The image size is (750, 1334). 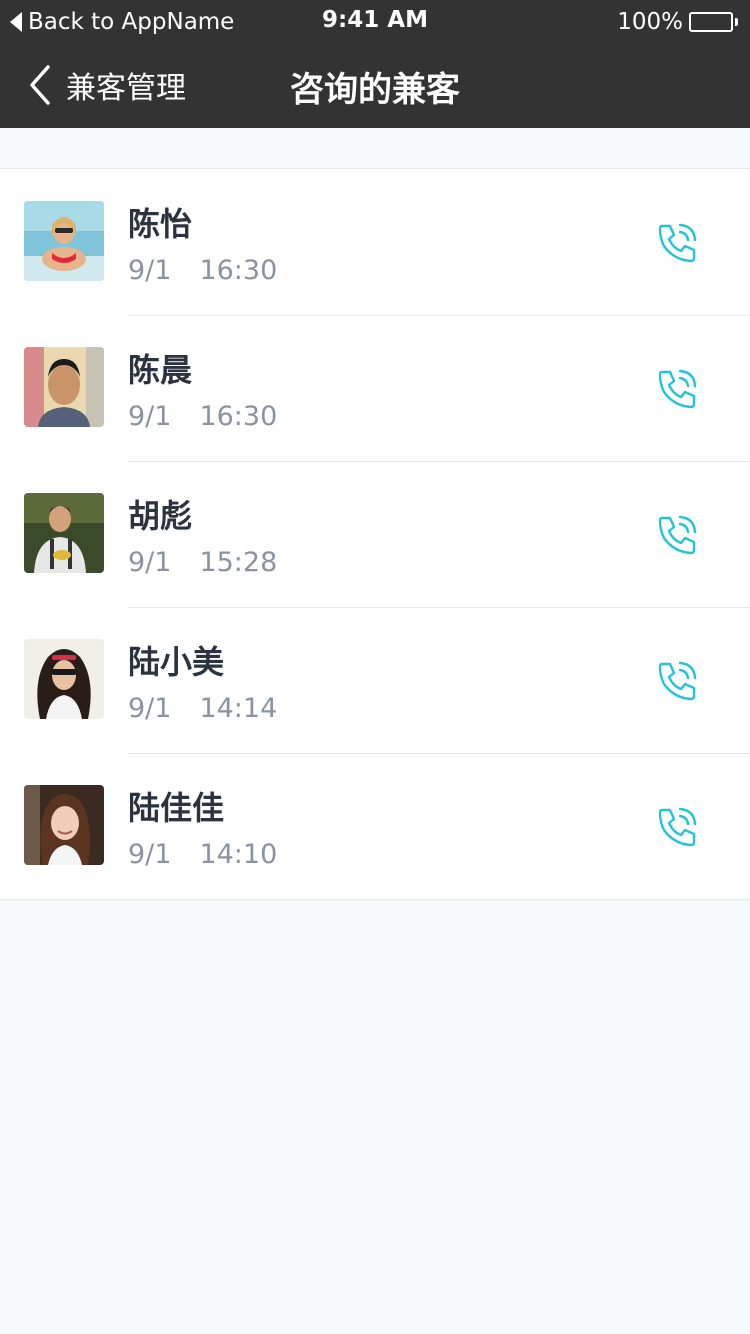 I want to click on contact-name: 陈晨, so click(x=160, y=370).